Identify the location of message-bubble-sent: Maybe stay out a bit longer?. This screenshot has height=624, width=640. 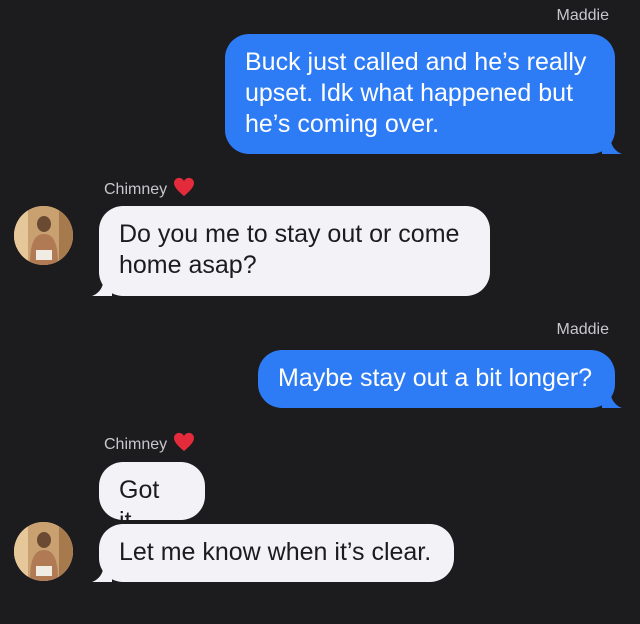
(440, 379).